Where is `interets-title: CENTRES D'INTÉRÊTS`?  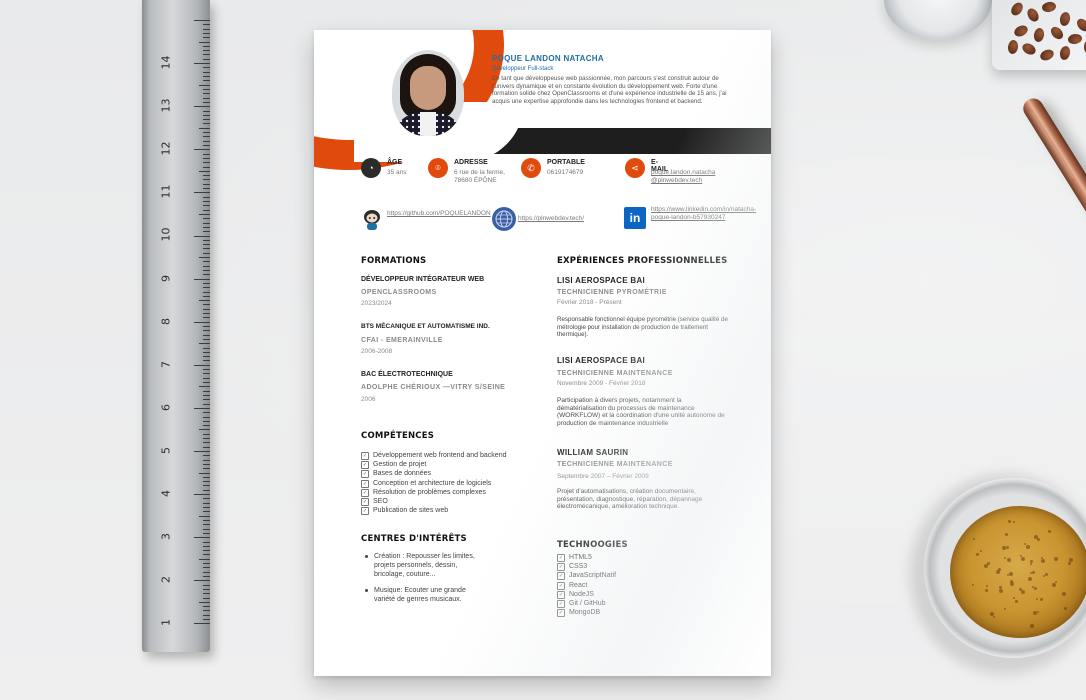 interets-title: CENTRES D'INTÉRÊTS is located at coordinates (414, 539).